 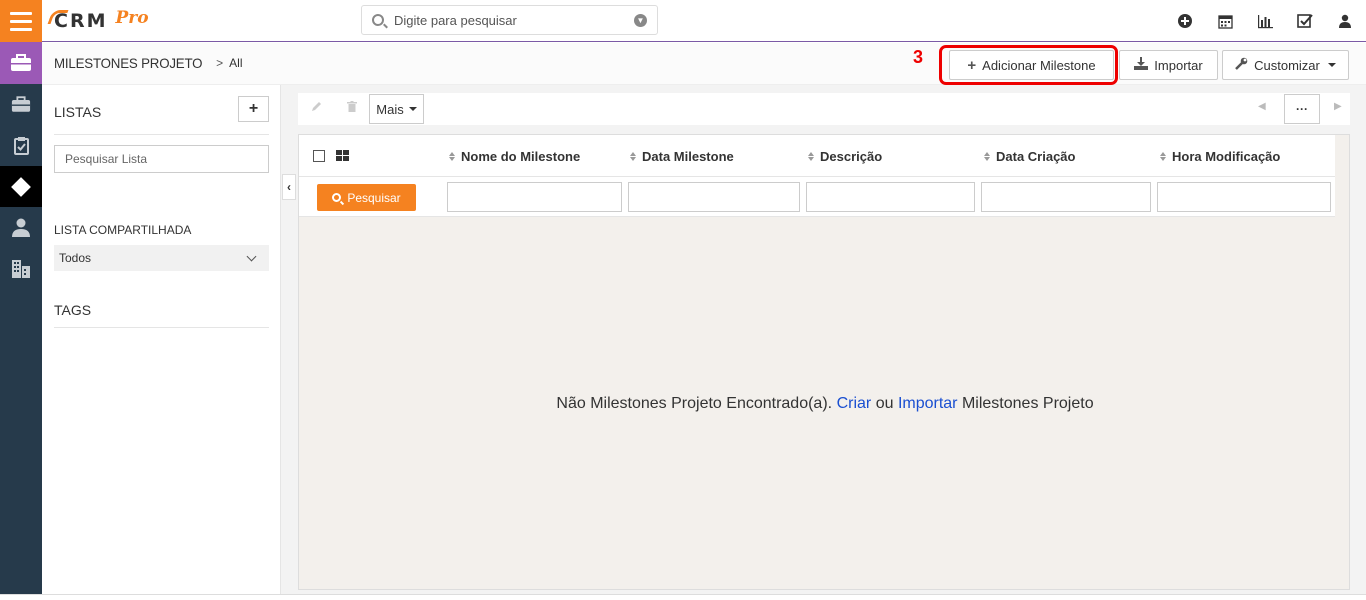 What do you see at coordinates (132, 18) in the screenshot?
I see `logo-suffix: Pro` at bounding box center [132, 18].